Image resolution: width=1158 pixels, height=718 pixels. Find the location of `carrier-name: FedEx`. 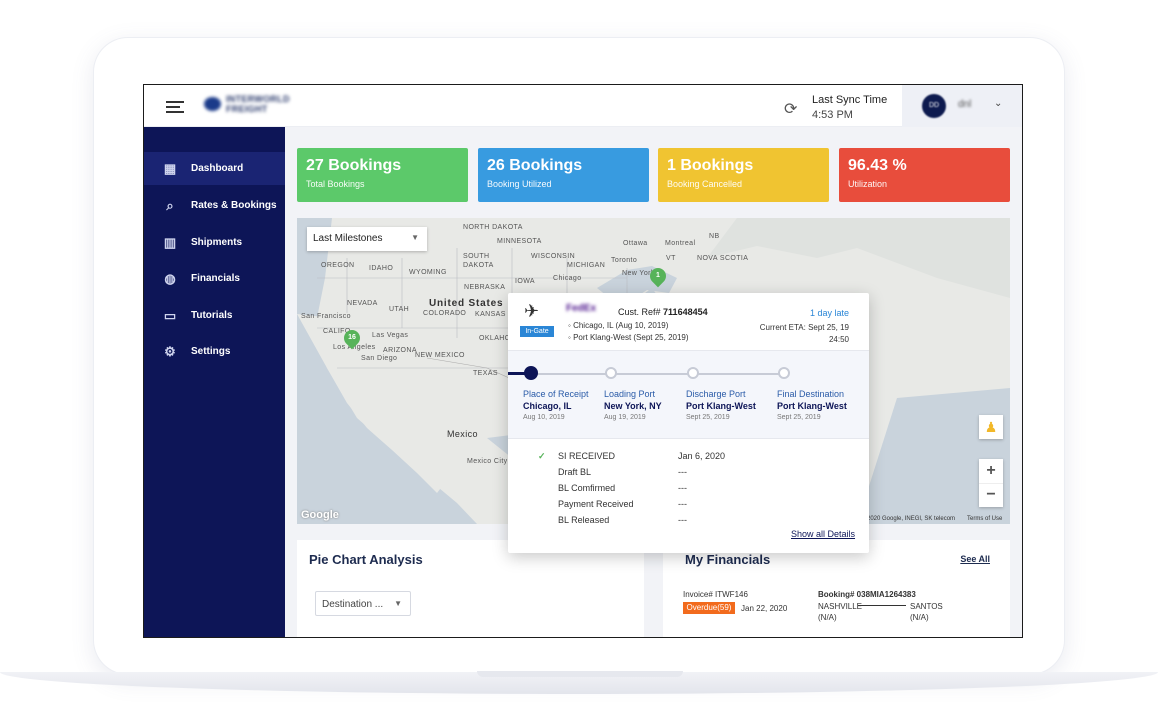

carrier-name: FedEx is located at coordinates (581, 308).